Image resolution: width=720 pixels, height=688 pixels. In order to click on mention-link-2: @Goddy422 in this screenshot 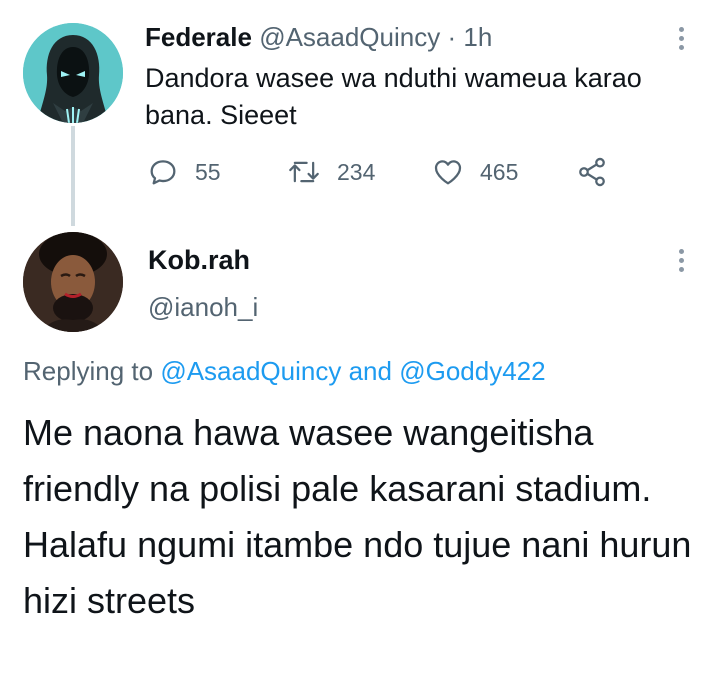, I will do `click(472, 371)`.